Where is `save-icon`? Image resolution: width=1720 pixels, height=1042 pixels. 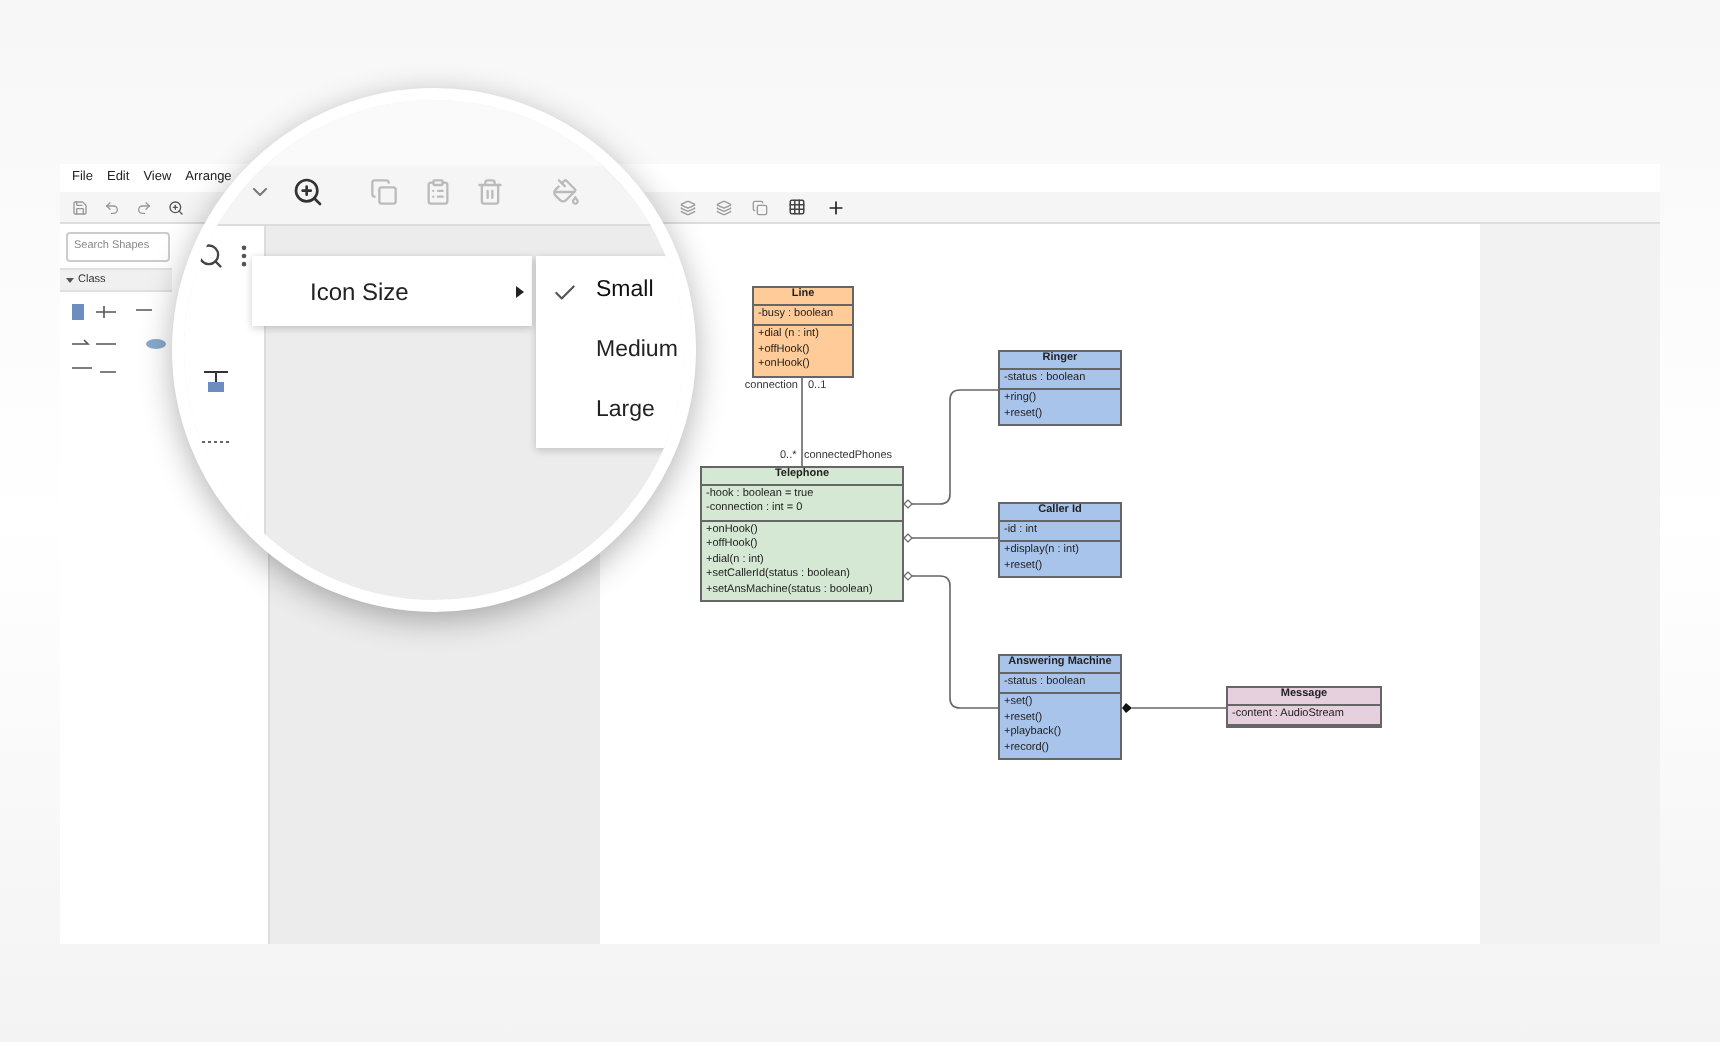
save-icon is located at coordinates (80, 207).